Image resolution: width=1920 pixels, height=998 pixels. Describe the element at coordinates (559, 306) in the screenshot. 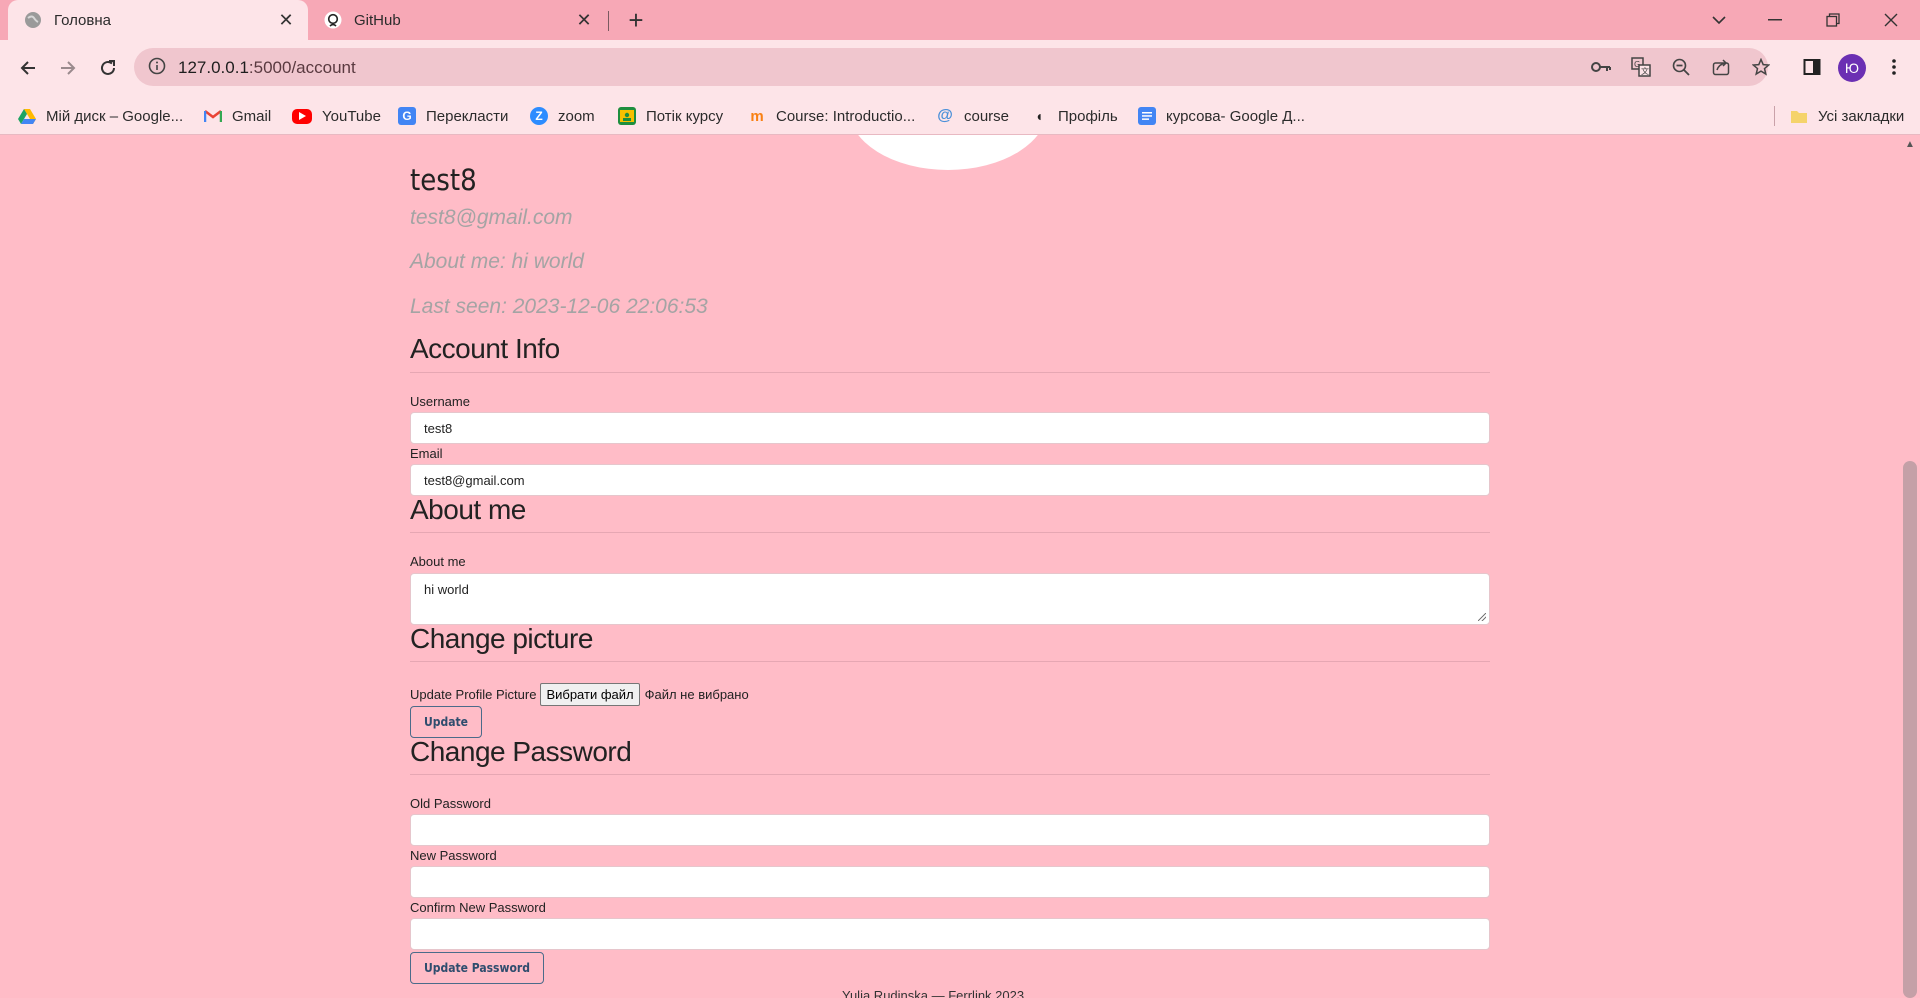

I see `profile-last-seen: Last seen: 2023-12-06 22:06:53` at that location.